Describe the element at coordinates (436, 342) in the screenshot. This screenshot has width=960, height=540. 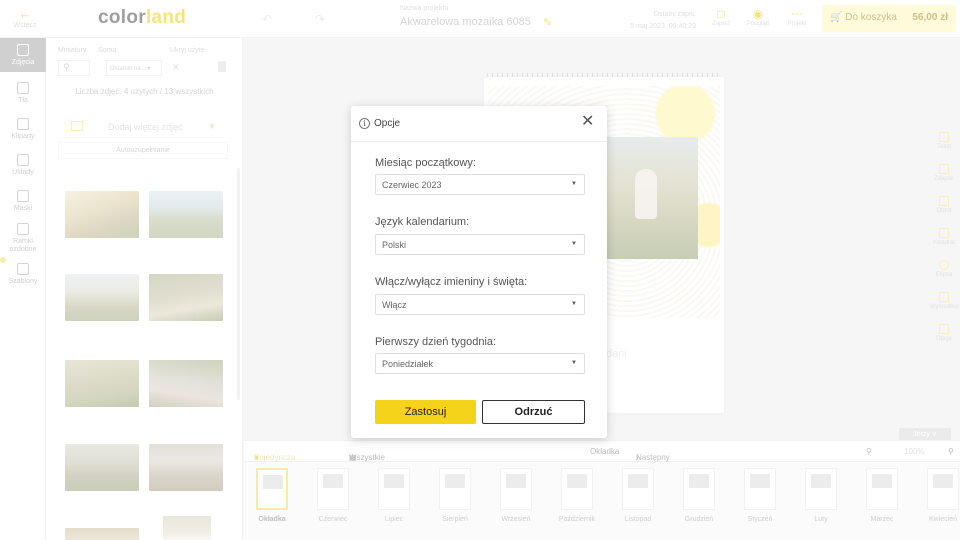
I see `first-day-label: Pierwszy dzień tygodnia:` at that location.